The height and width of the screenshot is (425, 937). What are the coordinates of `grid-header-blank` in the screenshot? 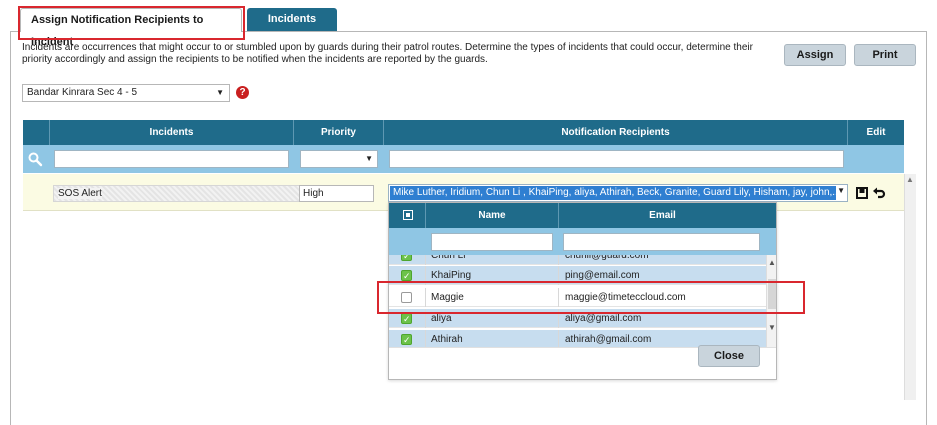 It's located at (36, 132).